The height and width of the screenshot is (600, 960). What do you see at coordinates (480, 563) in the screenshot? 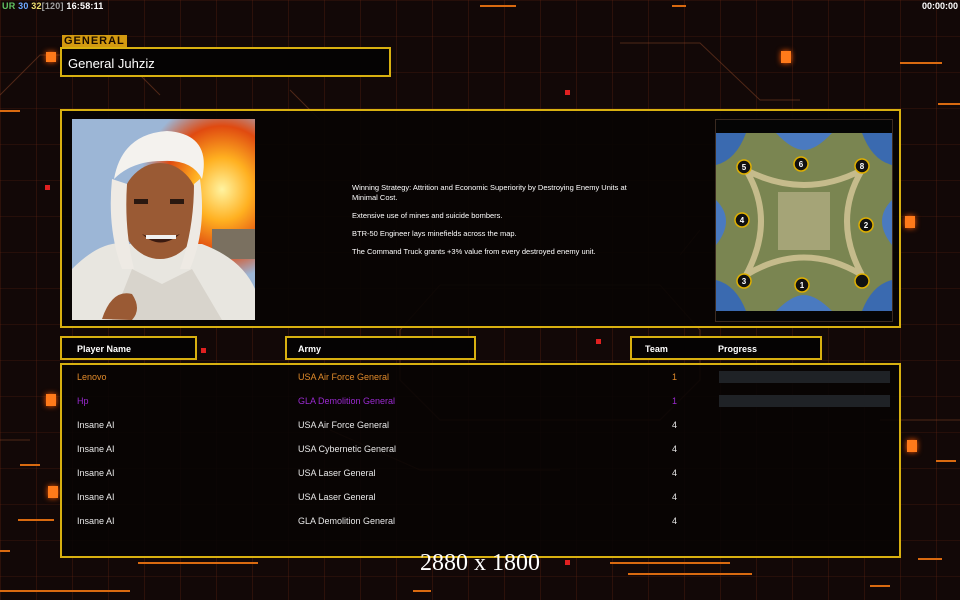
I see `resolution-label: 2880 x 1800` at bounding box center [480, 563].